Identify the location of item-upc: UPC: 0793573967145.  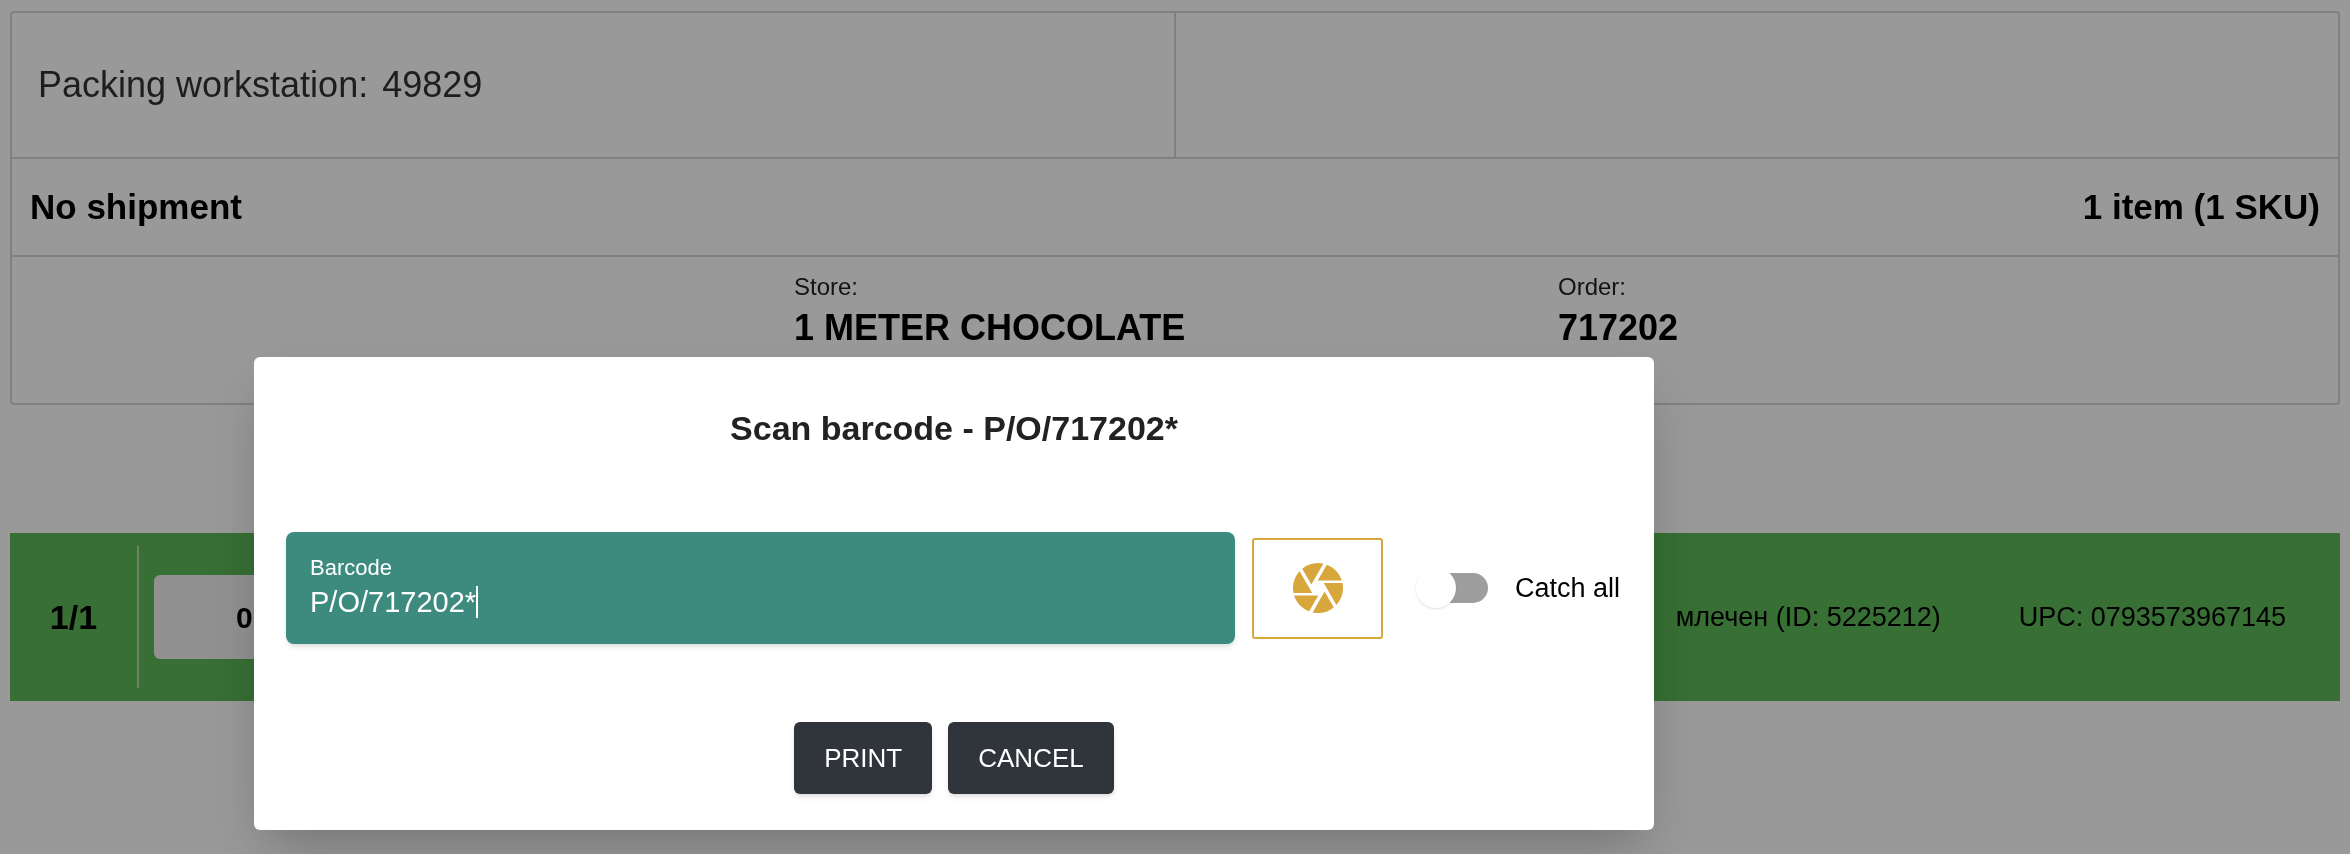
(2152, 617).